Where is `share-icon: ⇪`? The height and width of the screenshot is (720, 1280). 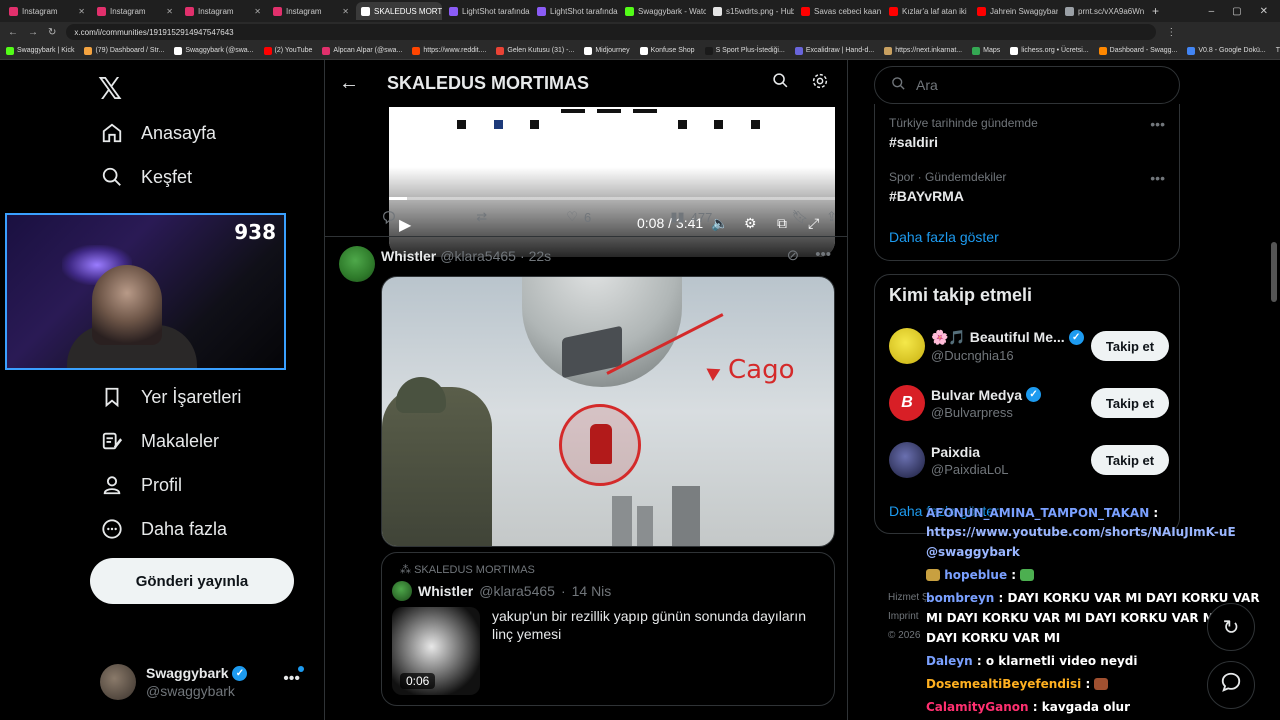
share-icon: ⇪ is located at coordinates (831, 217).